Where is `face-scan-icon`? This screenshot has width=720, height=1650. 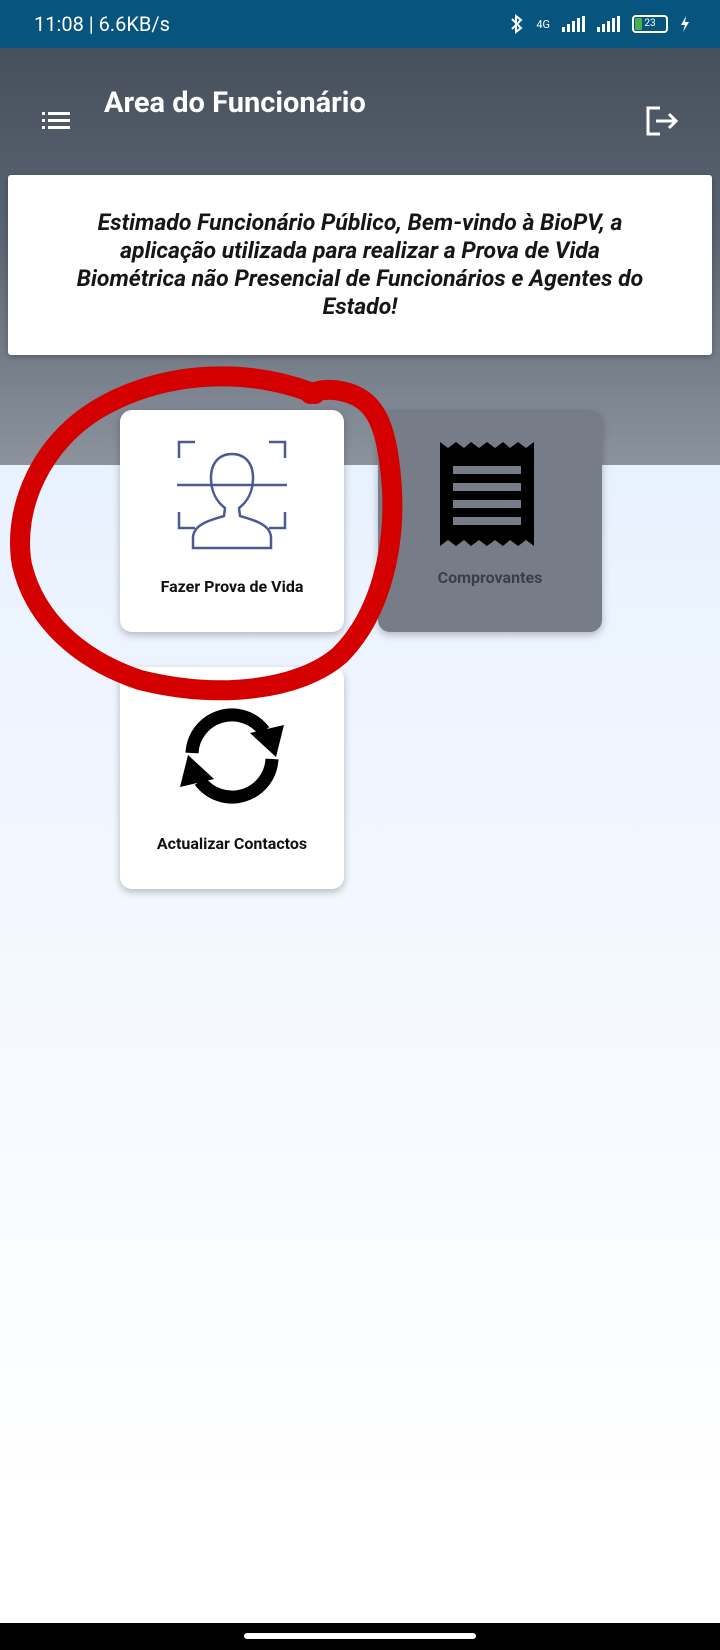
face-scan-icon is located at coordinates (232, 495).